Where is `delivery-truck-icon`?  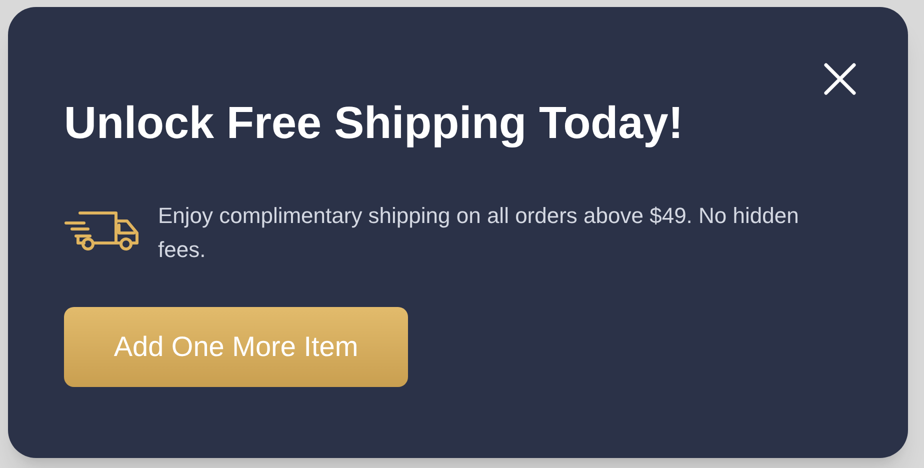
delivery-truck-icon is located at coordinates (102, 230).